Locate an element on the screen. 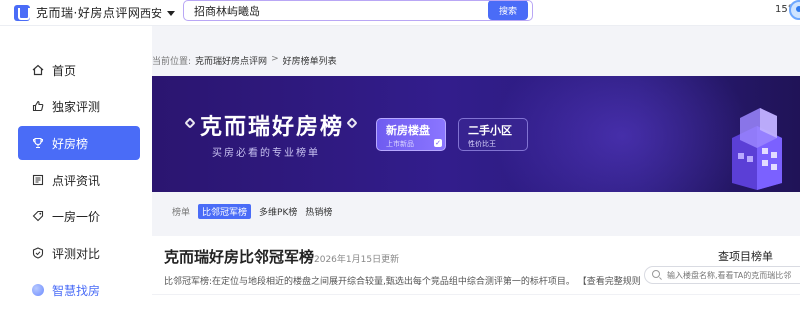 The width and height of the screenshot is (800, 313). city-selector: 西安 is located at coordinates (157, 13).